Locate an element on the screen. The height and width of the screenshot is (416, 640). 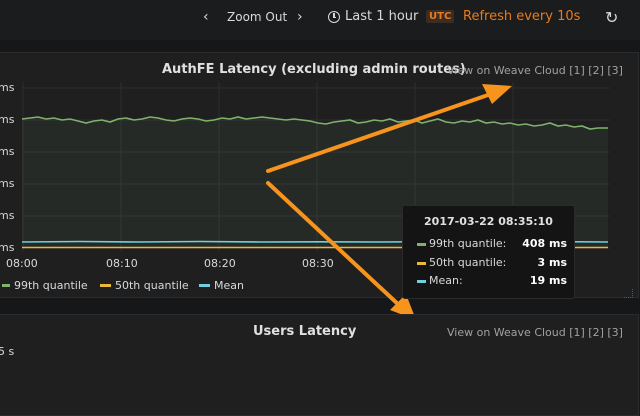
tooltip-series-value: 19 ms is located at coordinates (548, 280).